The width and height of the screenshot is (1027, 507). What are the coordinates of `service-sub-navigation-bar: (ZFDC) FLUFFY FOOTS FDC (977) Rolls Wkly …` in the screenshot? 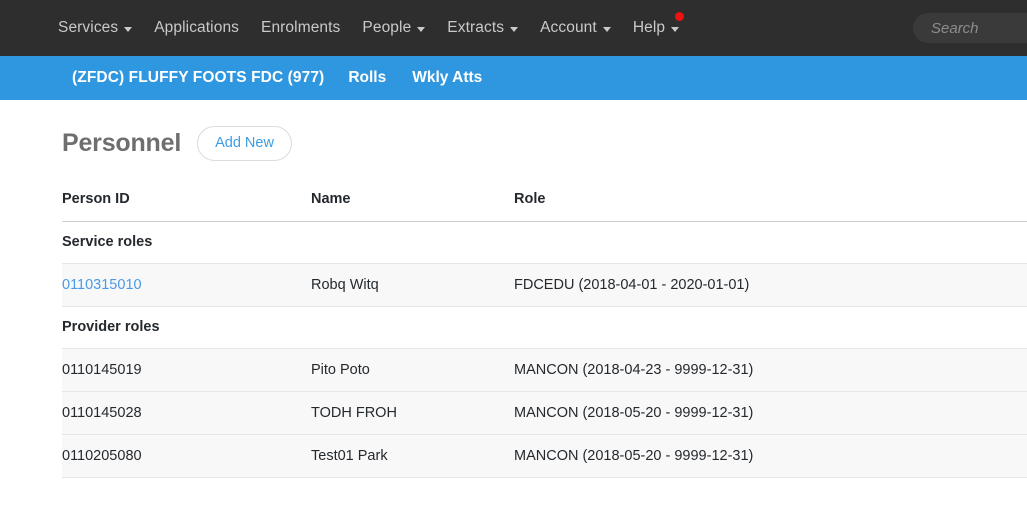 It's located at (513, 78).